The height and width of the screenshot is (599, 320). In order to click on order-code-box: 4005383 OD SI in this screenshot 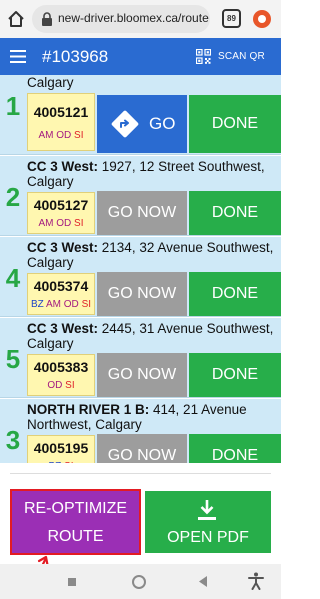, I will do `click(61, 375)`.